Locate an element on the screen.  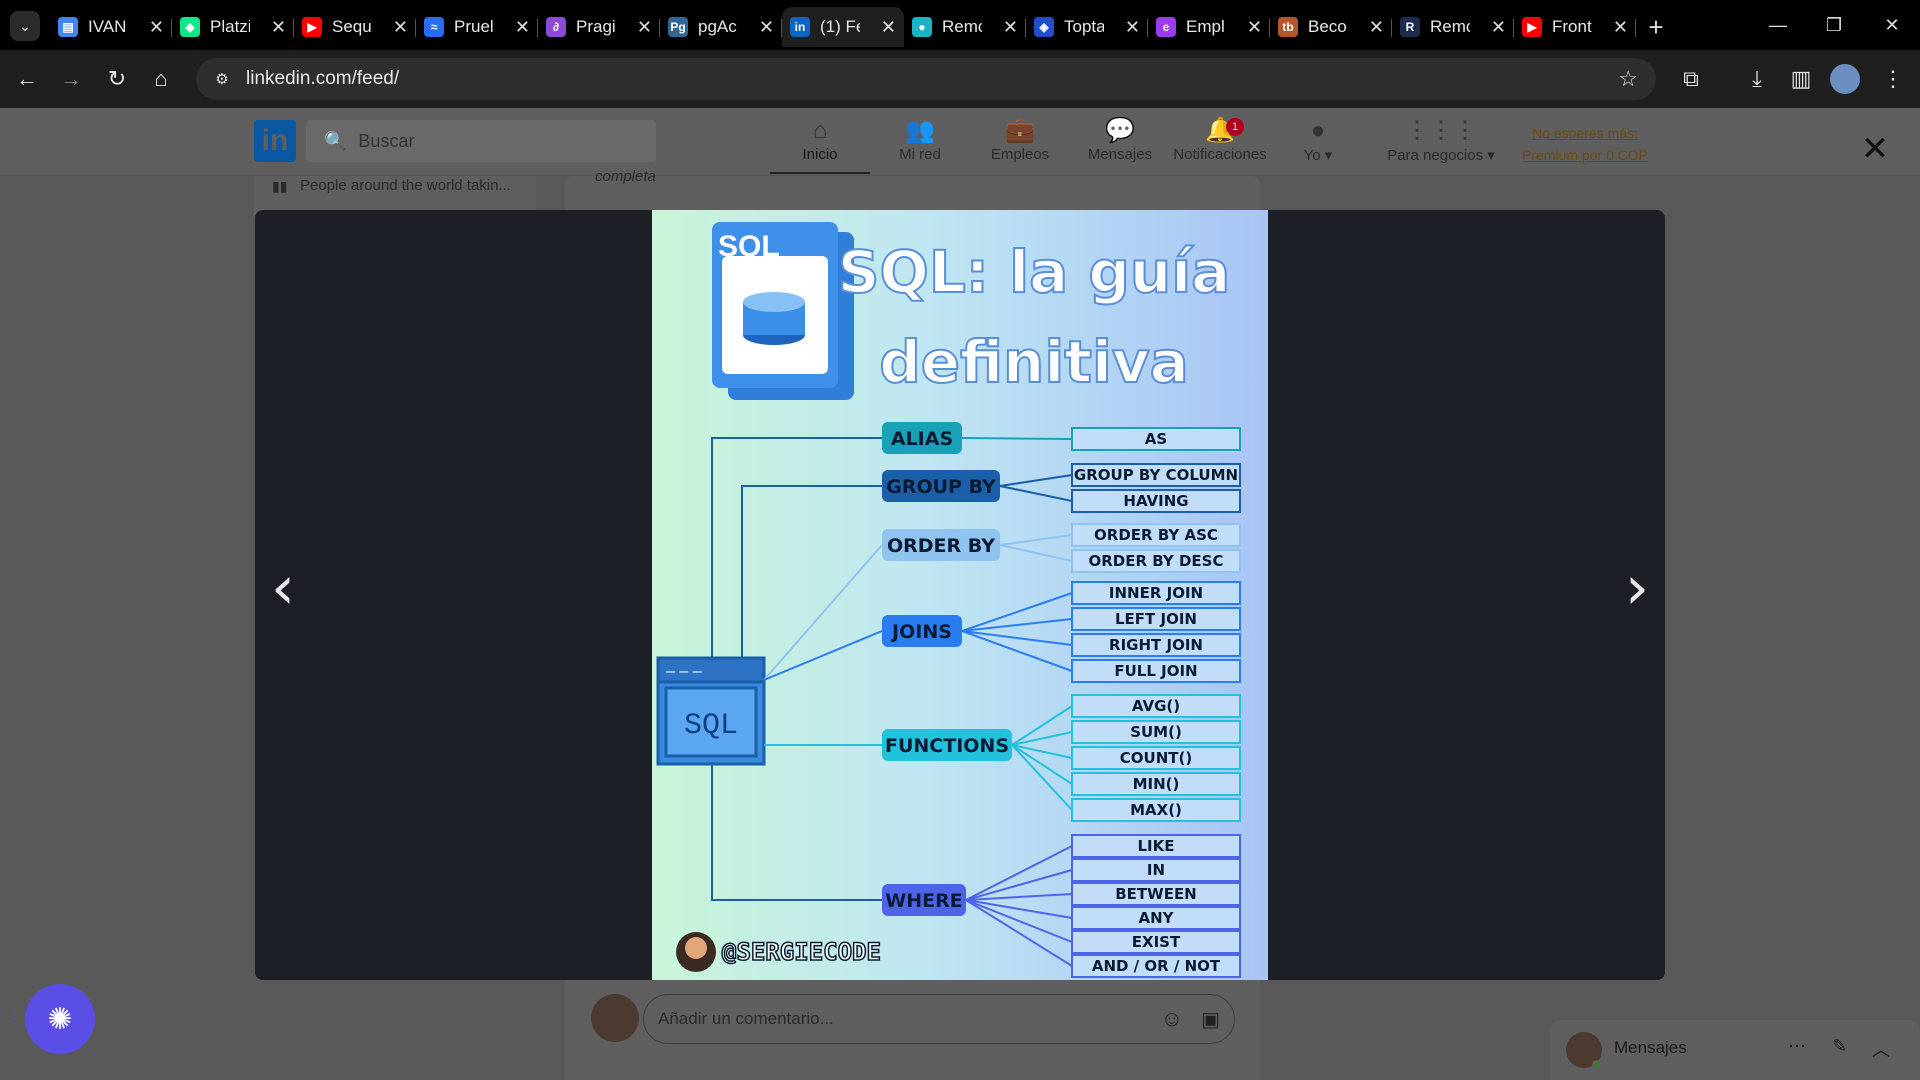
tab-title: Sequ is located at coordinates (352, 27).